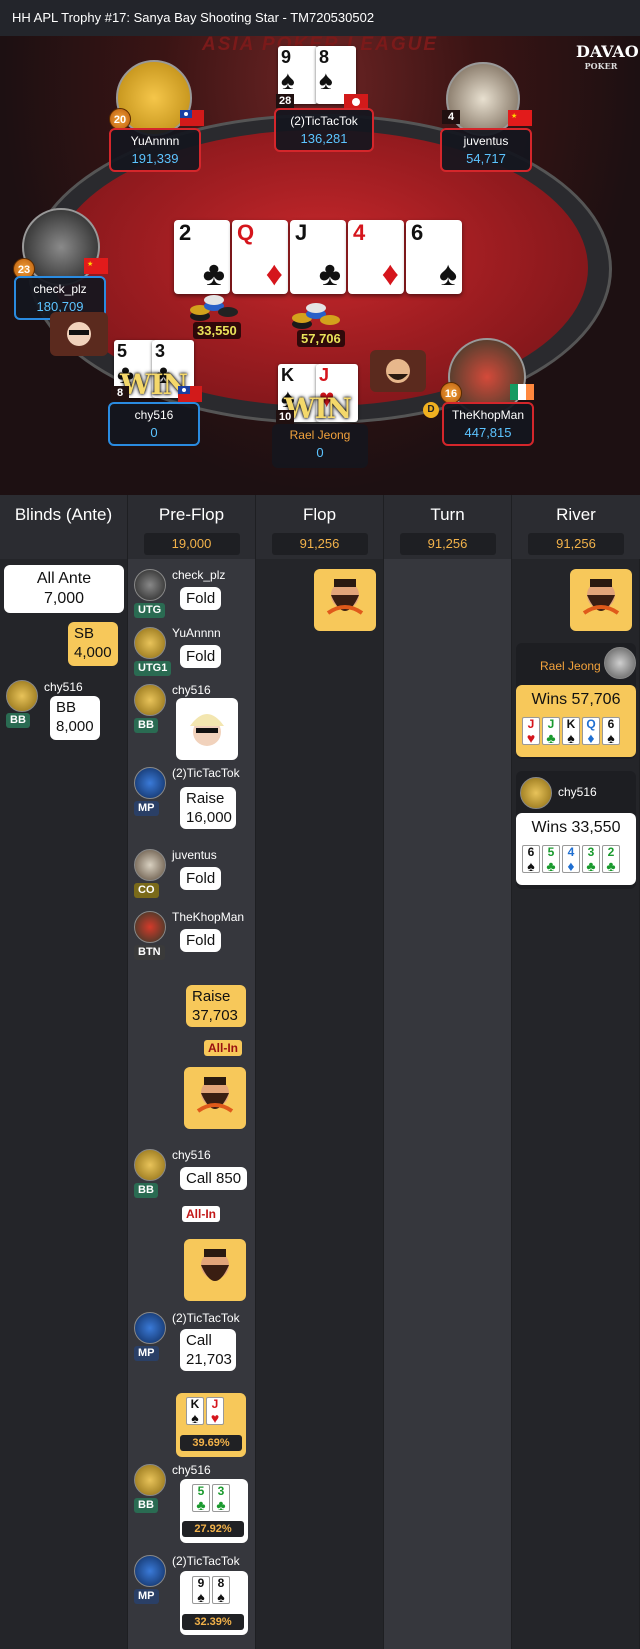 This screenshot has width=640, height=1649. I want to click on flag-china-icon: ★, so click(520, 118).